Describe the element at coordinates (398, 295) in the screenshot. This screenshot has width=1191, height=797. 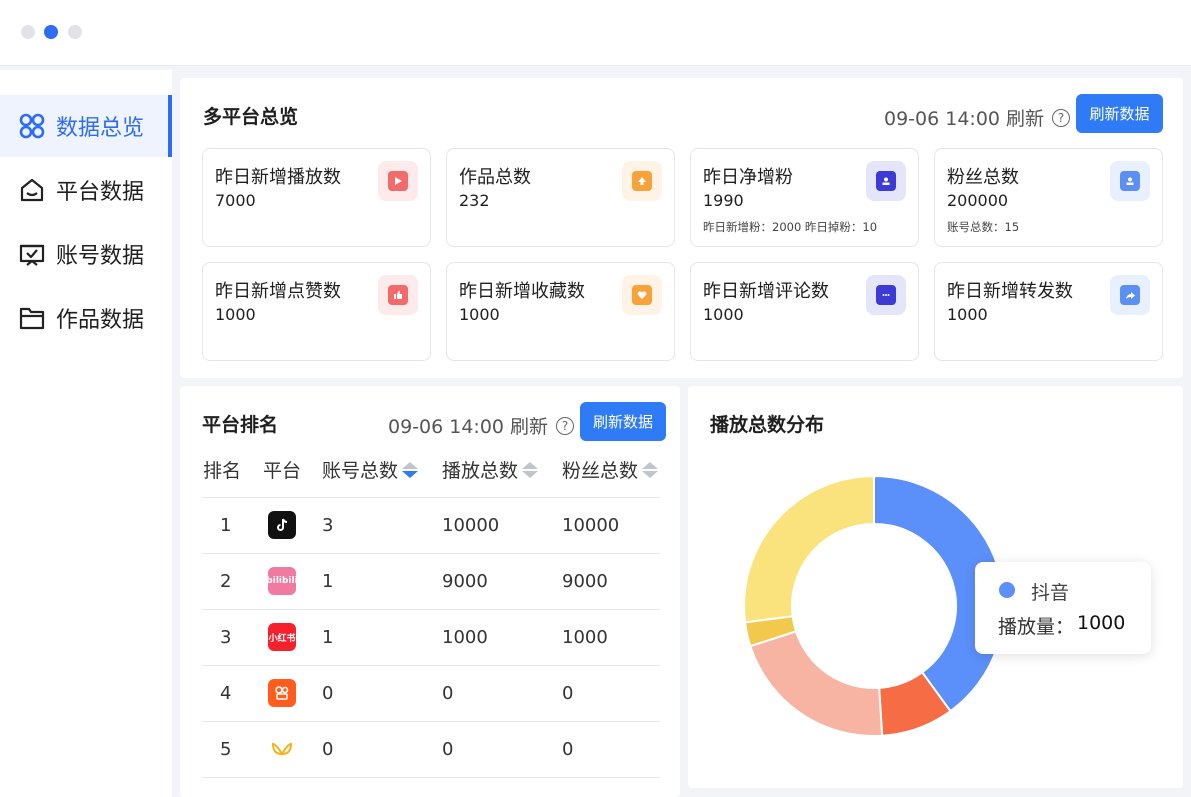
I see `thumb-icon` at that location.